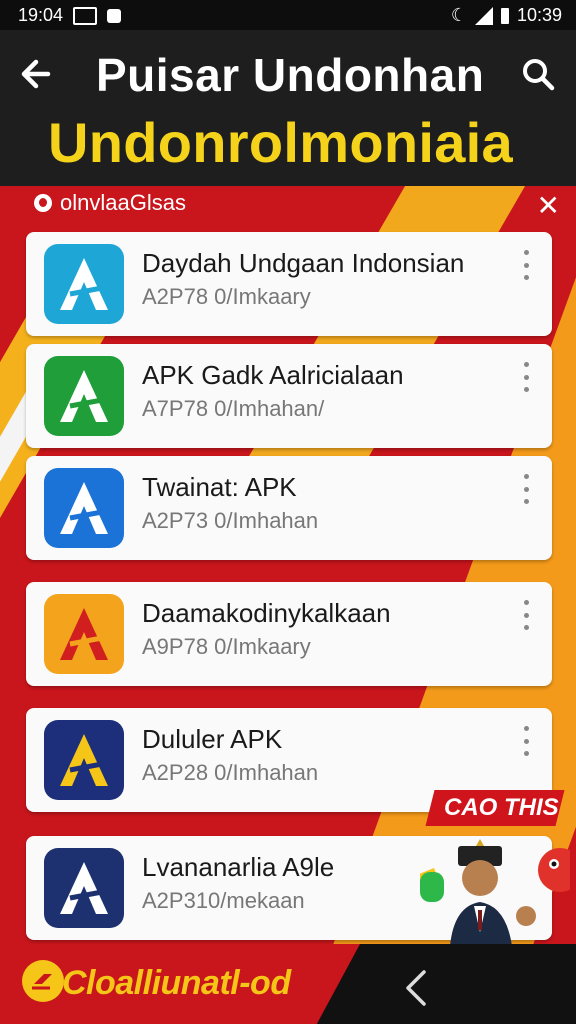  Describe the element at coordinates (416, 988) in the screenshot. I see `nav-back-icon` at that location.